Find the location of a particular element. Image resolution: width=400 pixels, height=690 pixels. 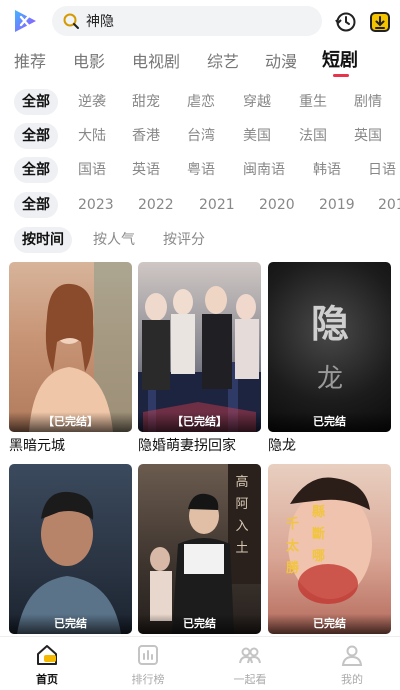

nav-ranking: 排行榜 is located at coordinates (148, 665).